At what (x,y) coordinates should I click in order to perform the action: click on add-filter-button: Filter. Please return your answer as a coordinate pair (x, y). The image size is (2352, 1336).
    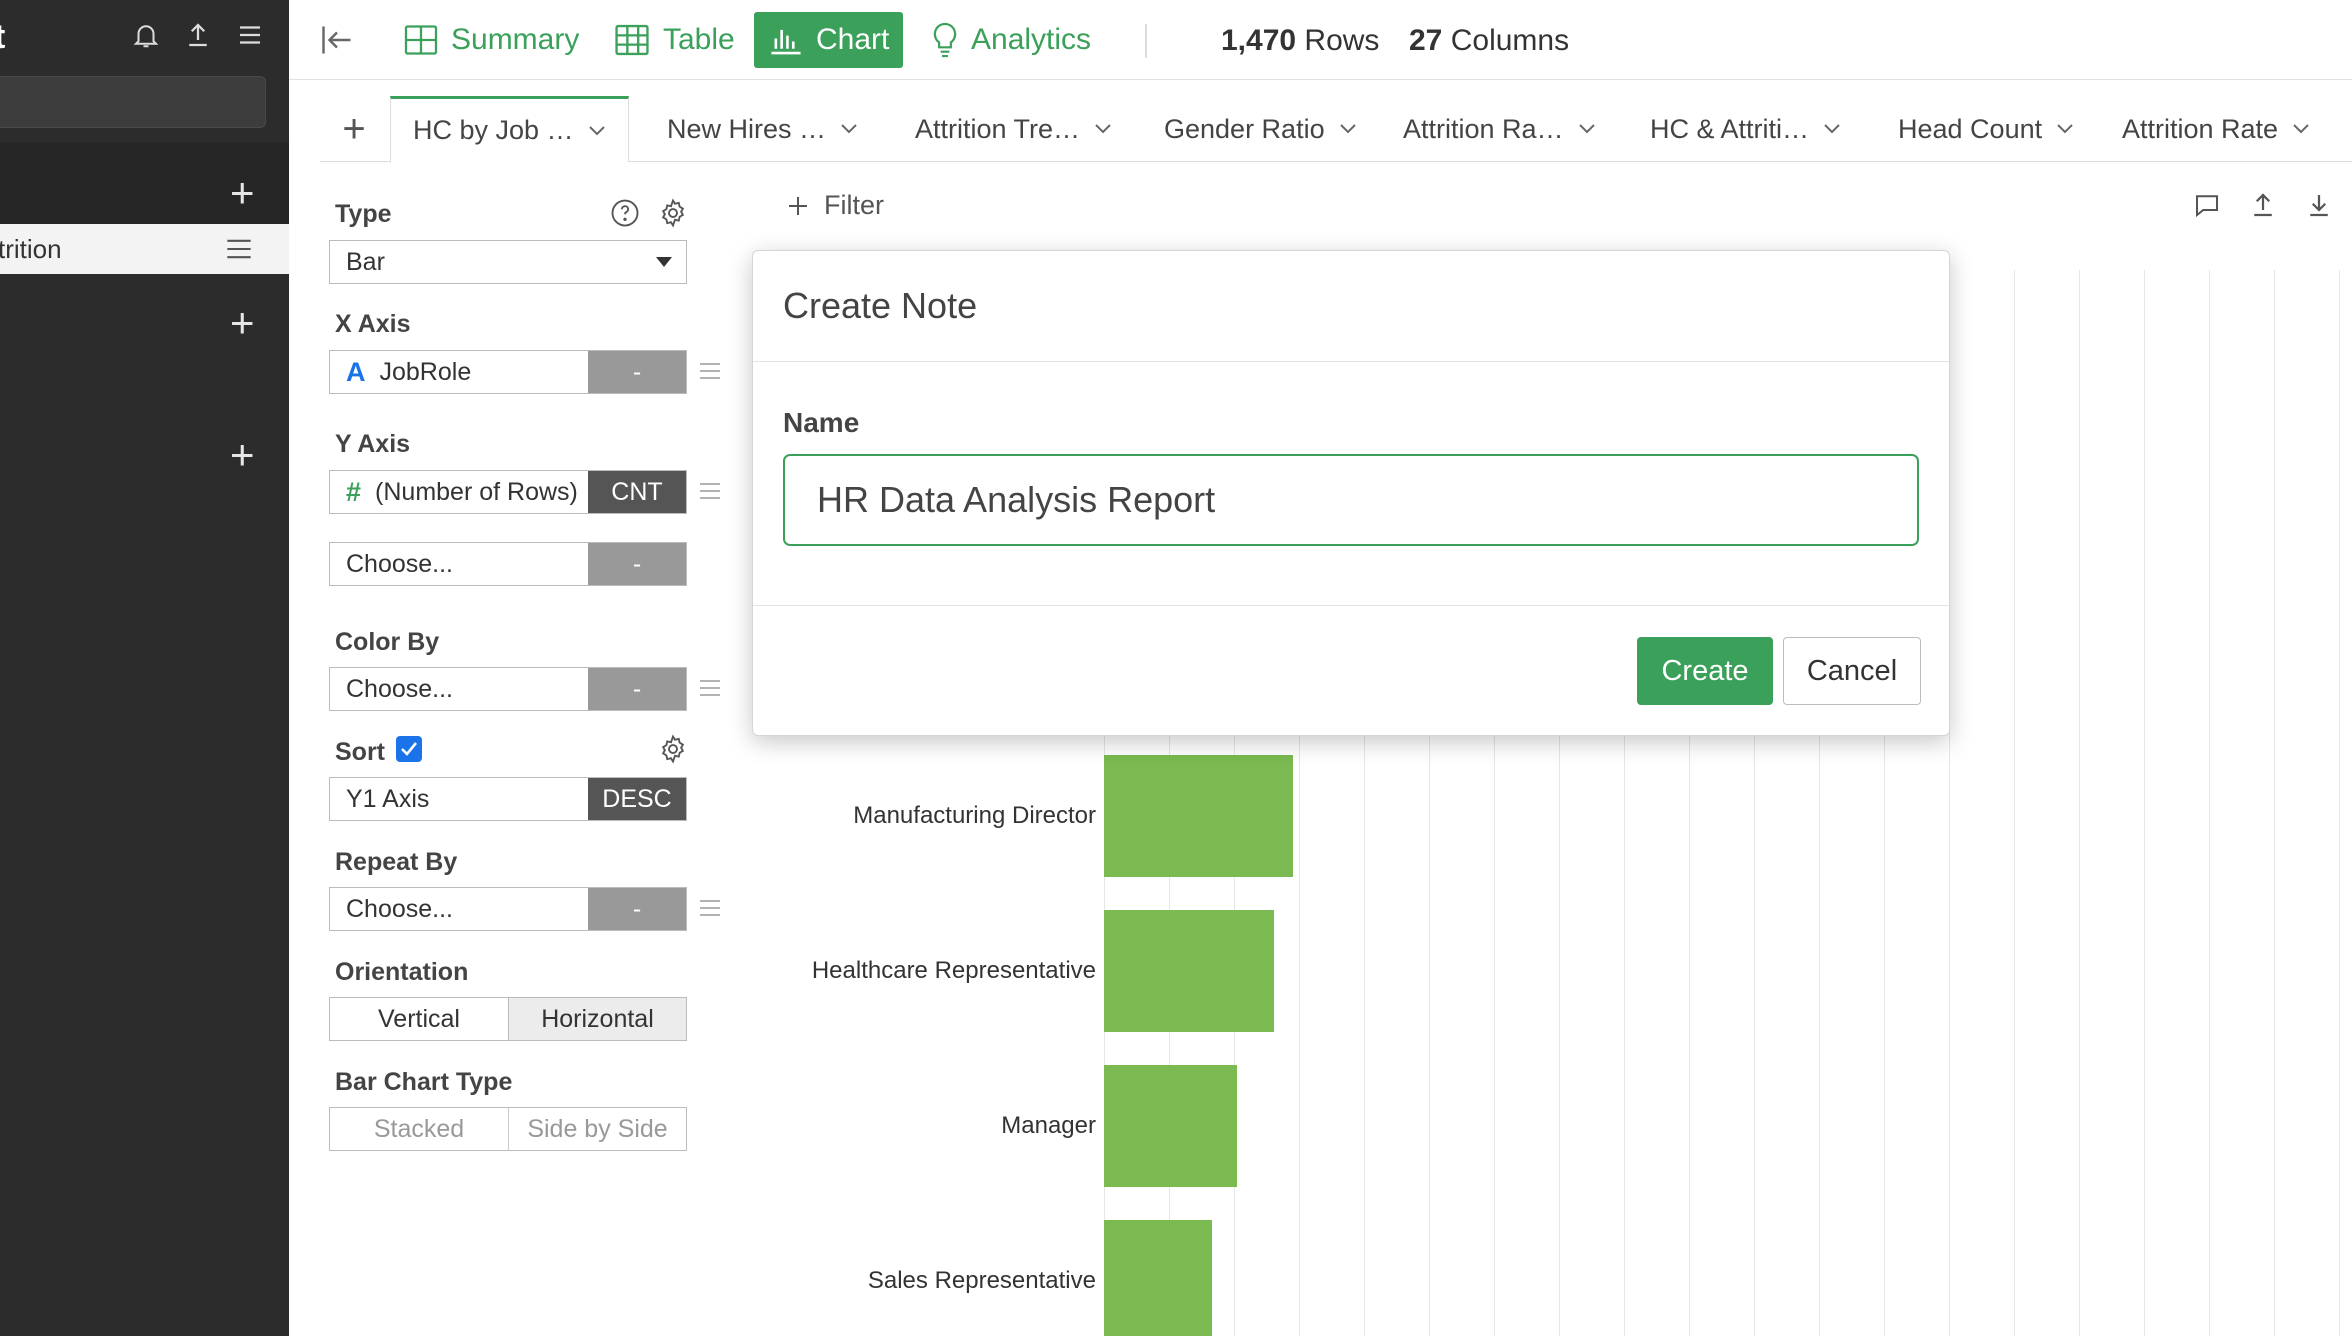
    Looking at the image, I should click on (835, 205).